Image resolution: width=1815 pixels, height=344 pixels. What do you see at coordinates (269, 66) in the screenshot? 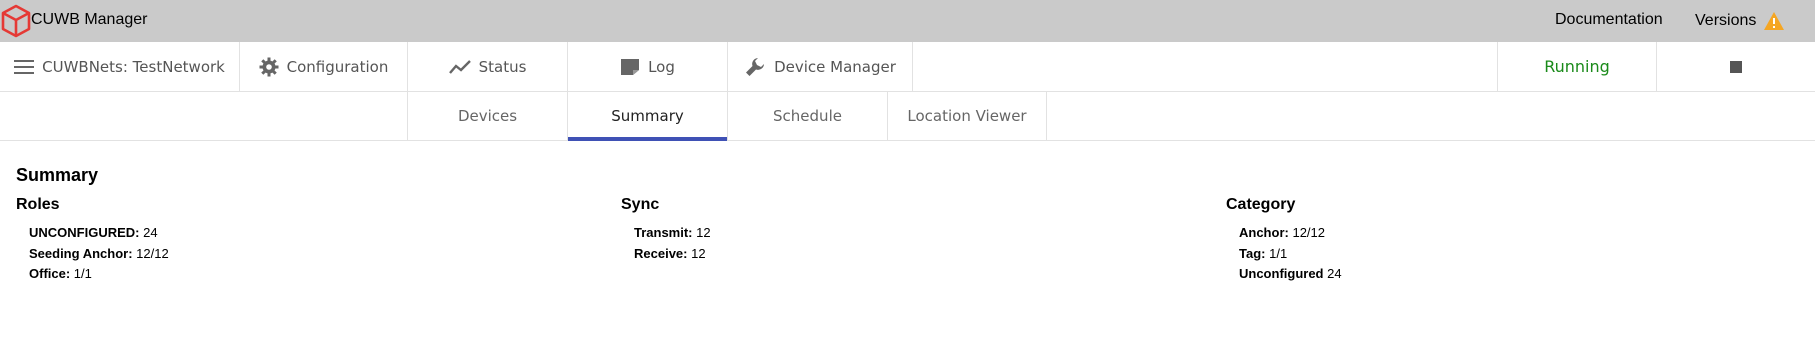
I see `gear-icon` at bounding box center [269, 66].